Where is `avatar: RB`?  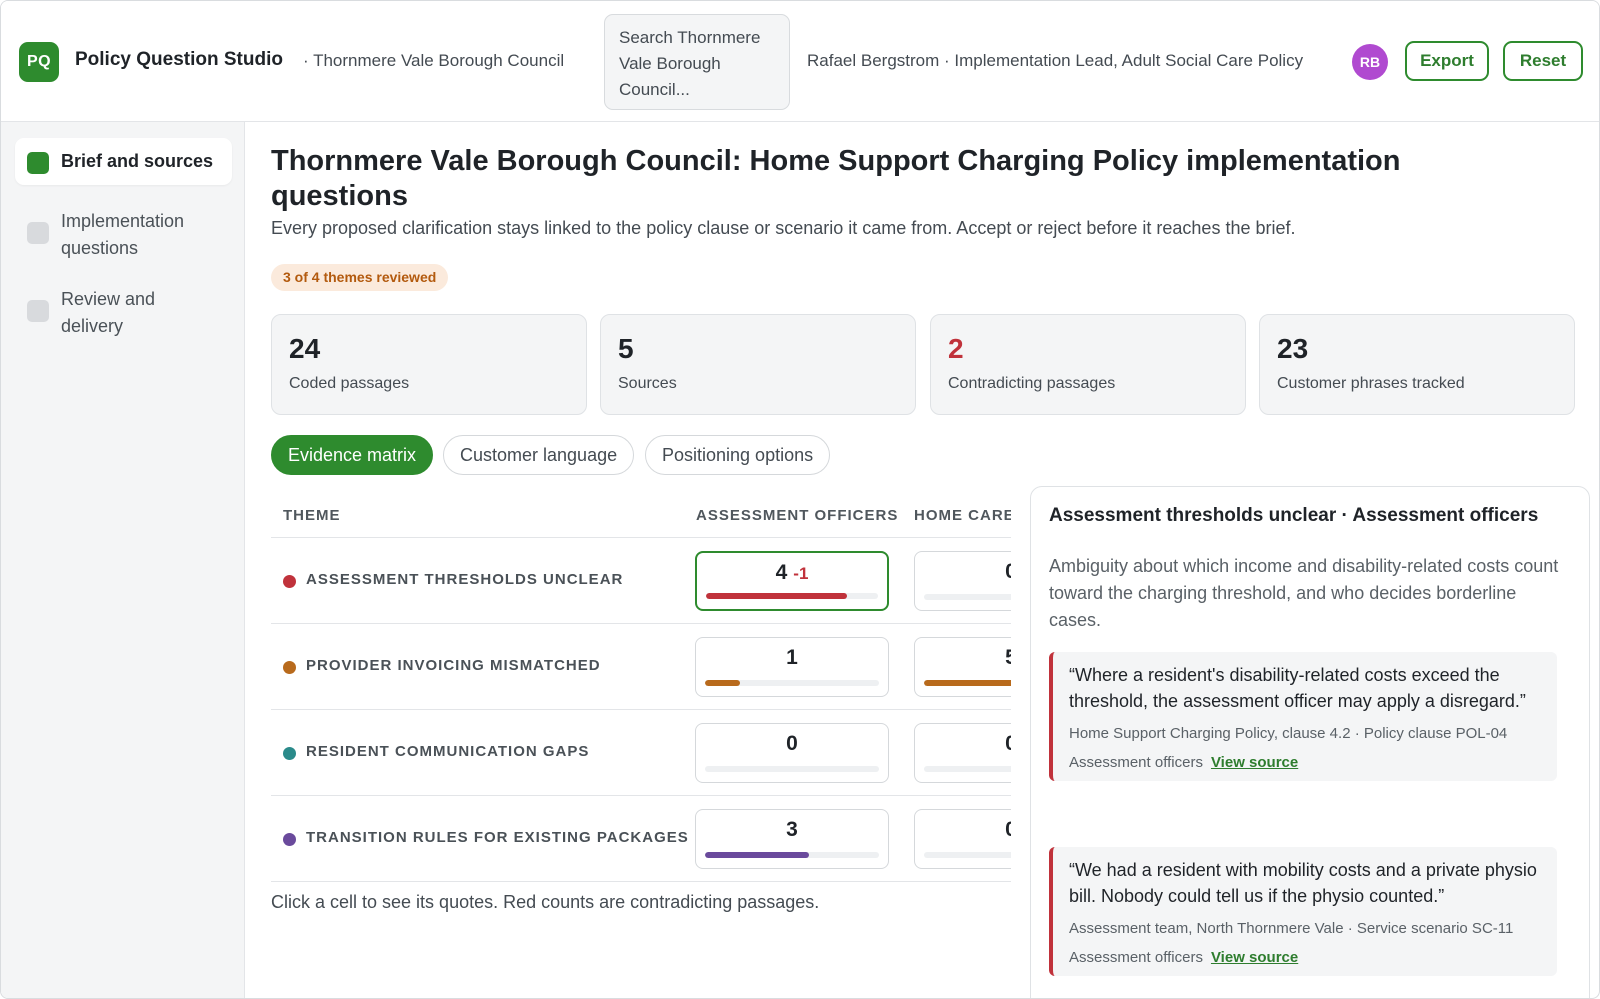 avatar: RB is located at coordinates (1370, 62).